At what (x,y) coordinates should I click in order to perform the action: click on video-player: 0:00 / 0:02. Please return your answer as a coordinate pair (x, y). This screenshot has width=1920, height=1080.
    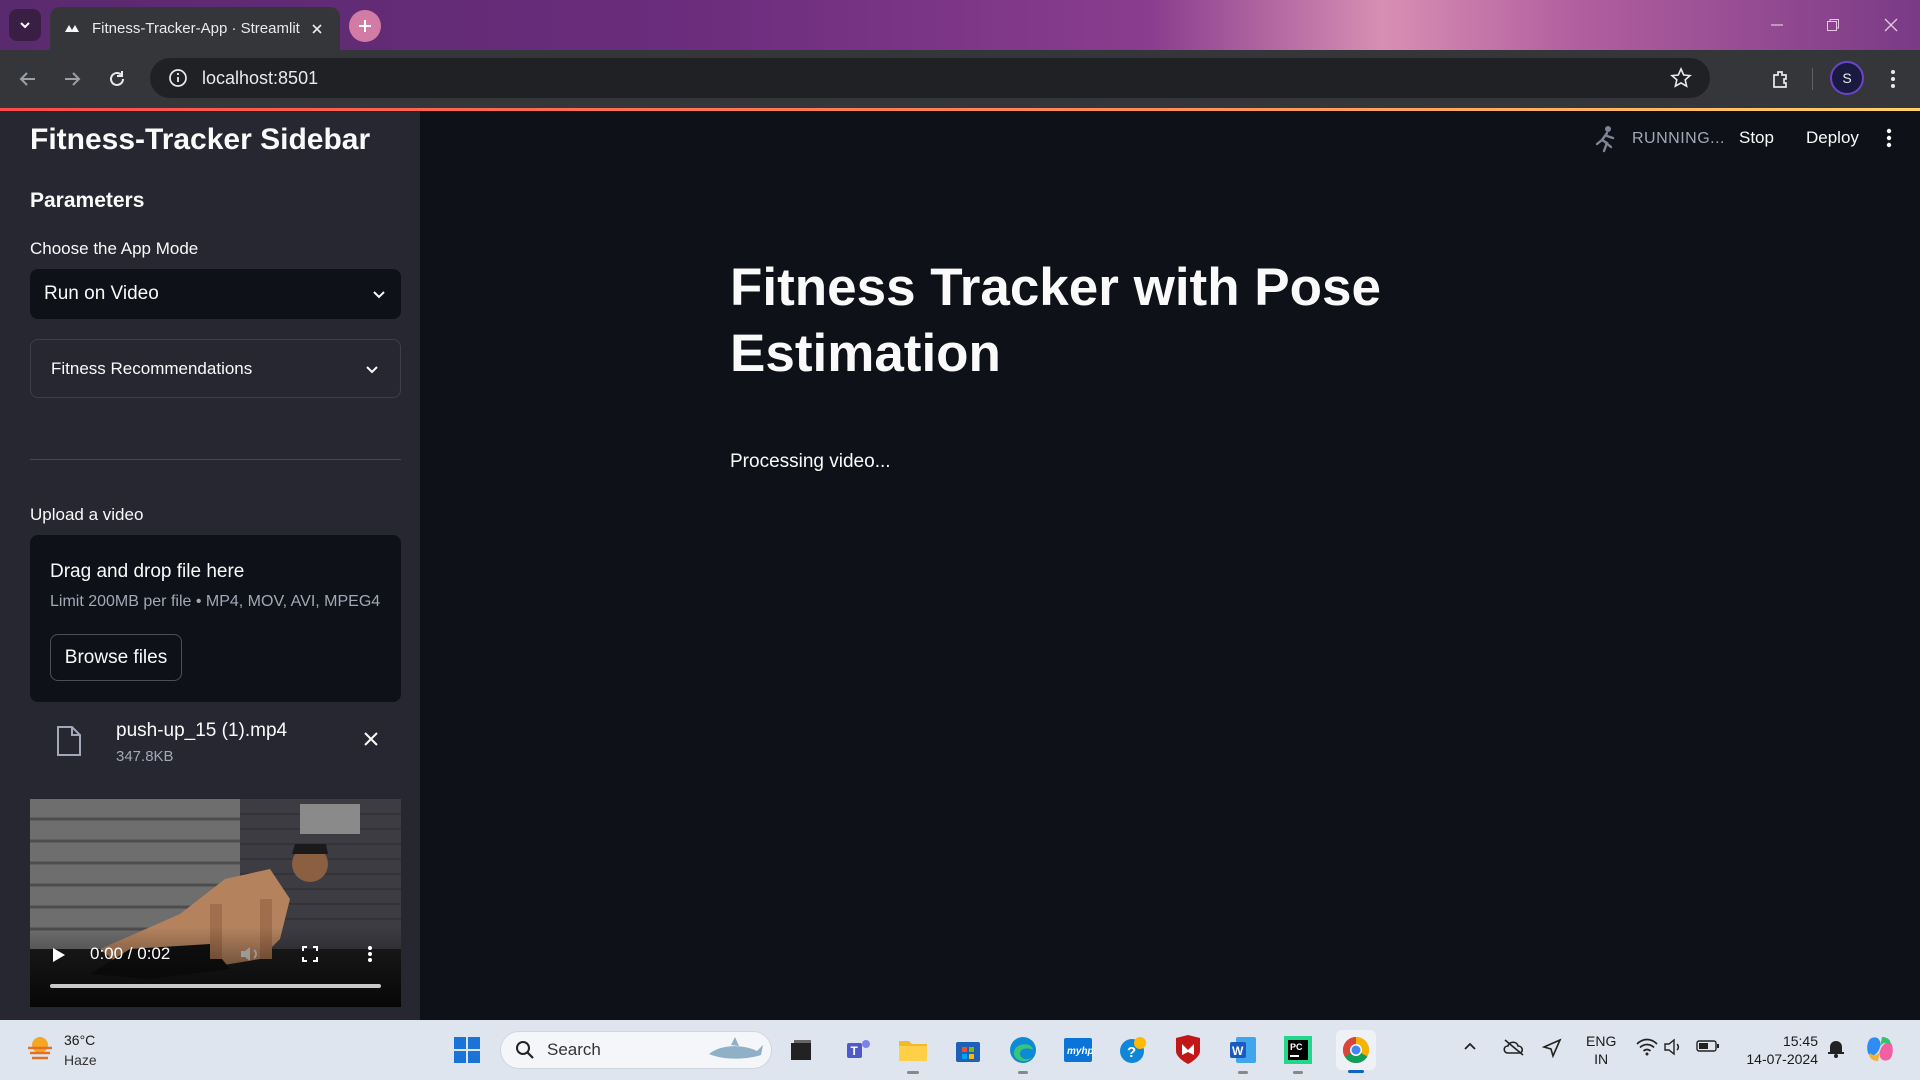
    Looking at the image, I should click on (215, 903).